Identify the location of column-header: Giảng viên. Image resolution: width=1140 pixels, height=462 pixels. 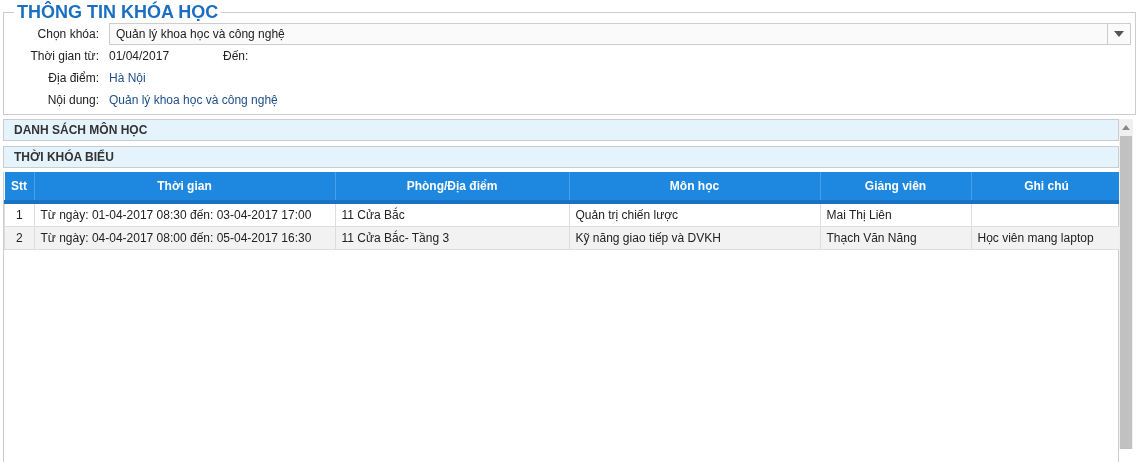
(895, 187).